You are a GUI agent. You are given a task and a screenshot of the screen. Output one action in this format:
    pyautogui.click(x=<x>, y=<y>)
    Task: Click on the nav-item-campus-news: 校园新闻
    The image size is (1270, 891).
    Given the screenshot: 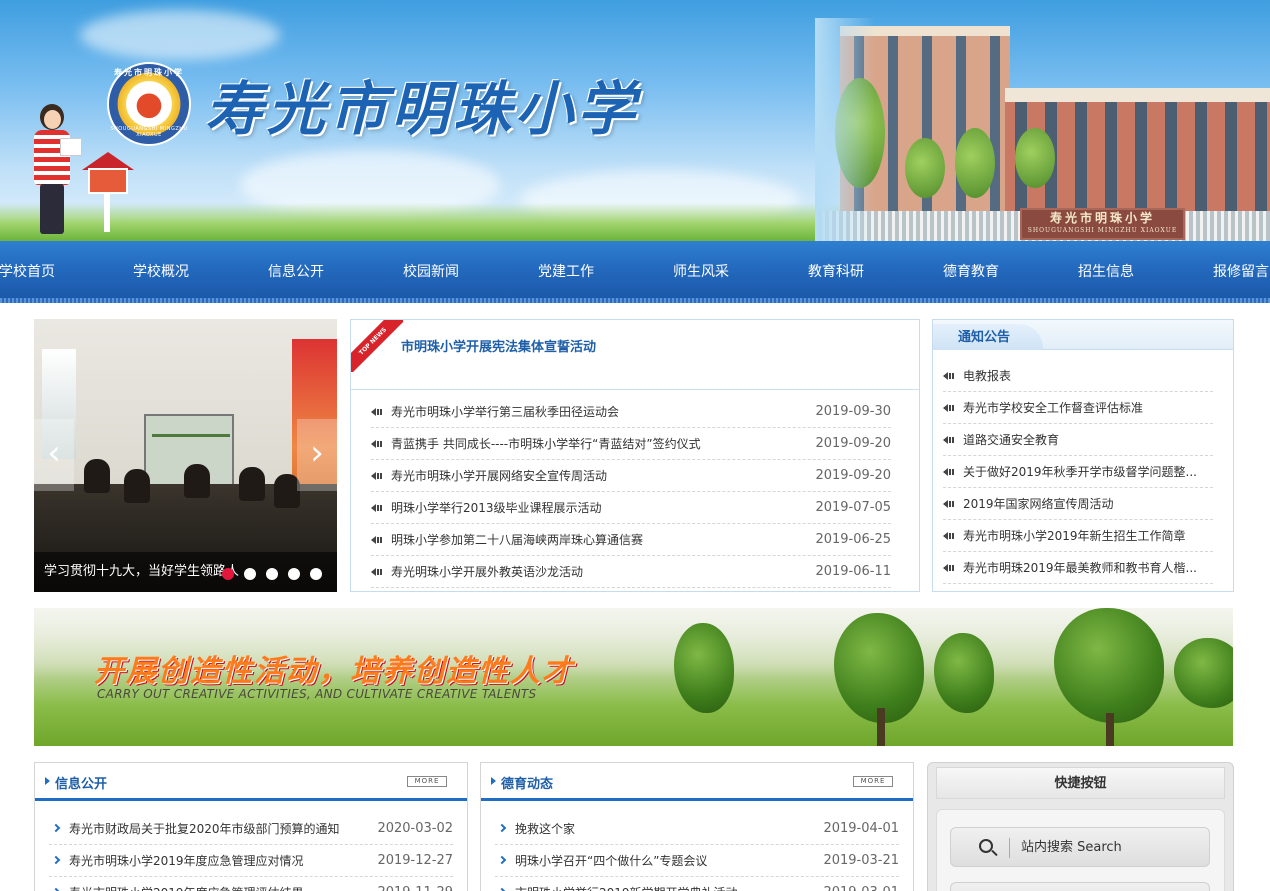 What is the action you would take?
    pyautogui.click(x=431, y=272)
    